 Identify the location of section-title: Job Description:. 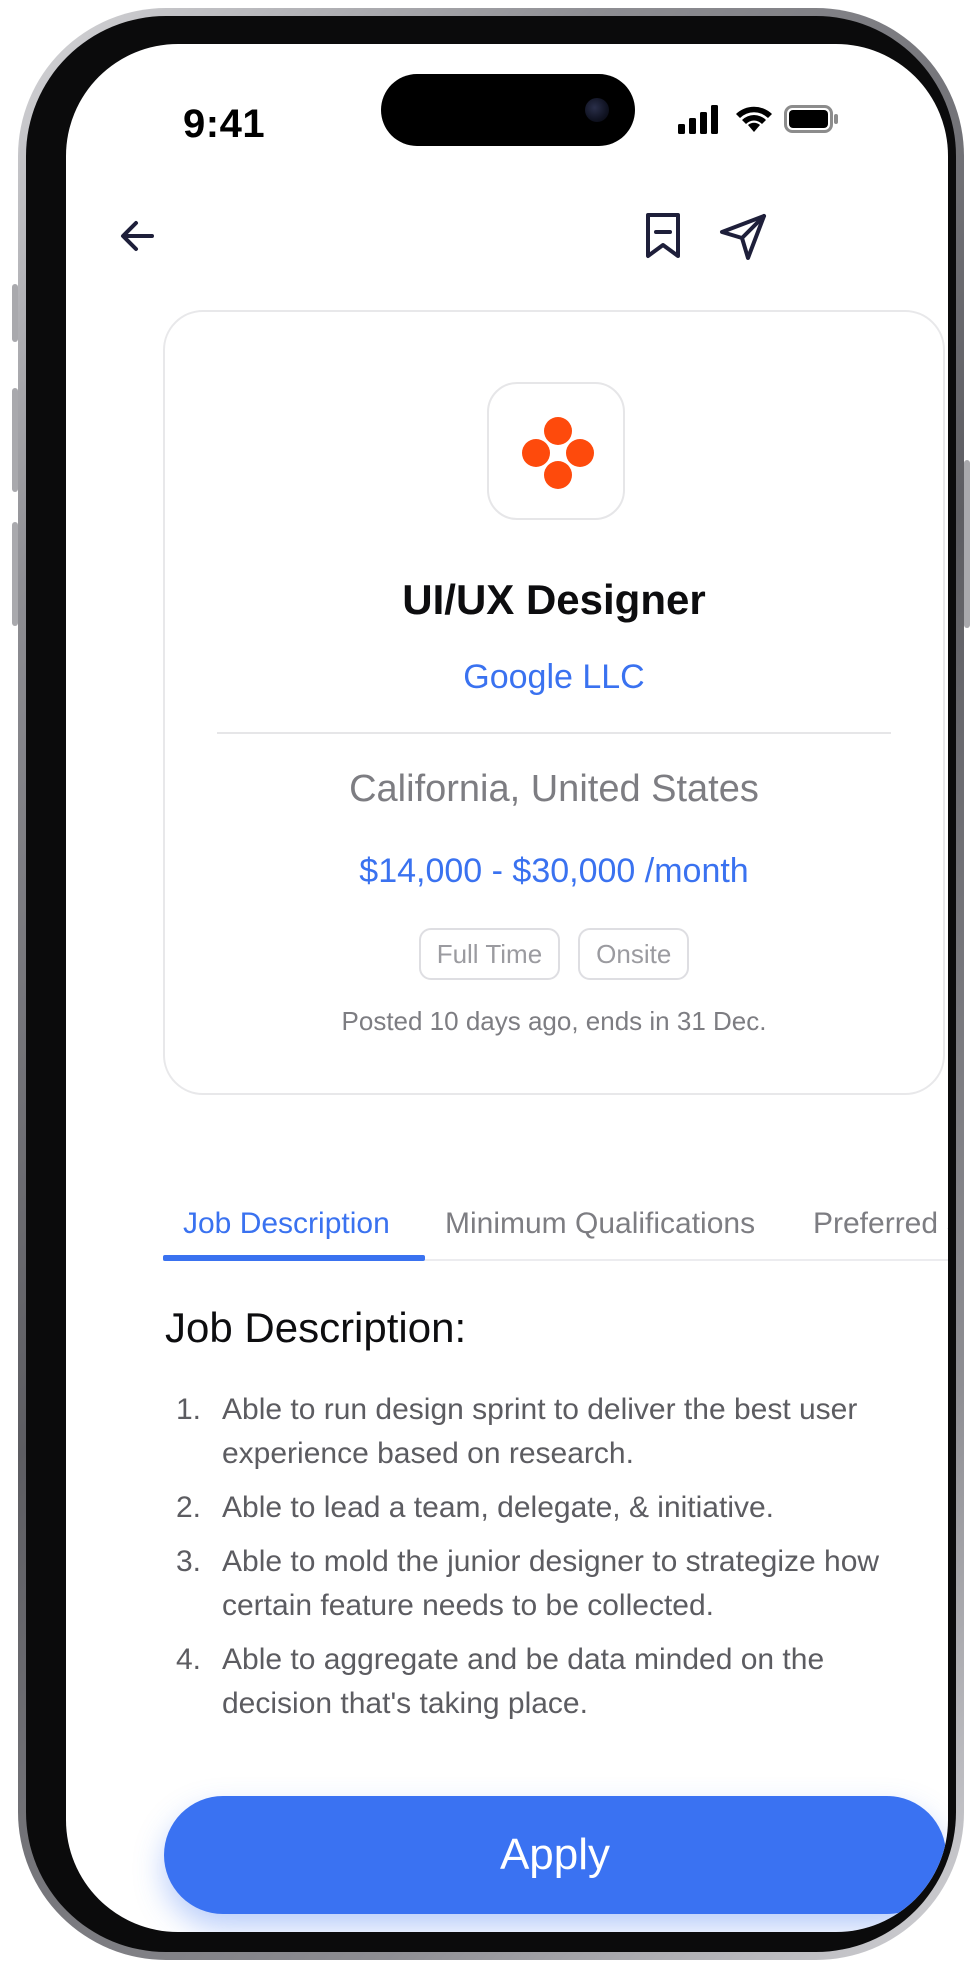
(316, 1327).